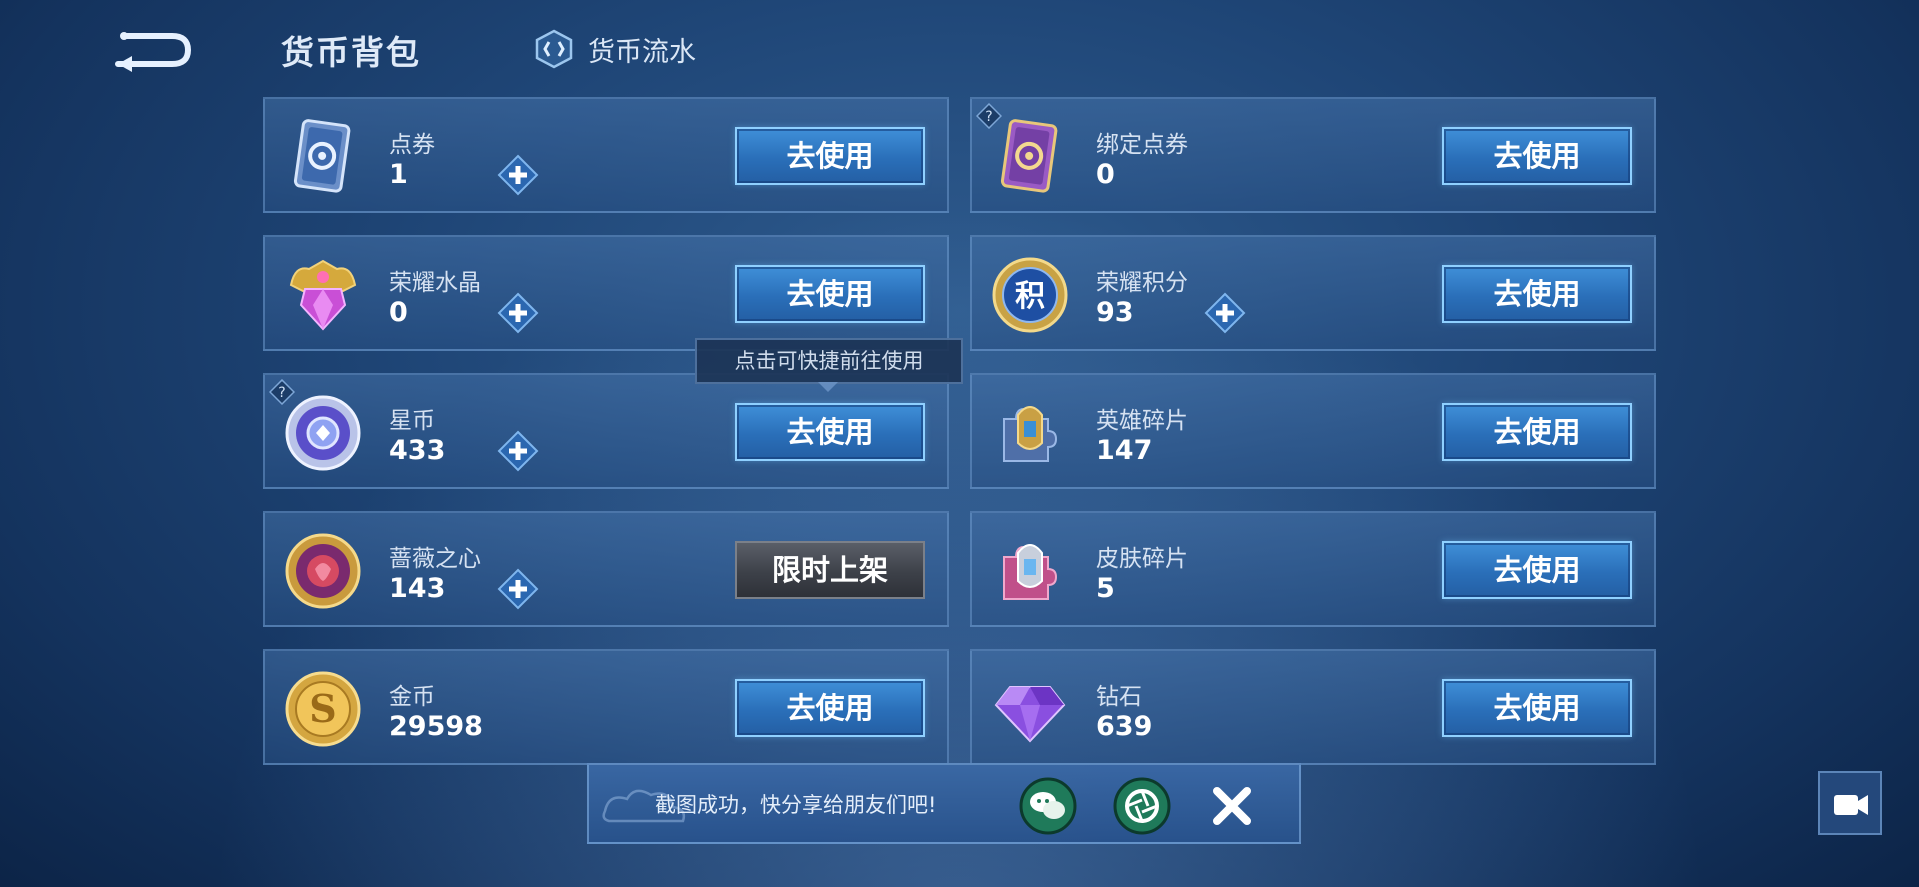  Describe the element at coordinates (1232, 806) in the screenshot. I see `close-icon` at that location.